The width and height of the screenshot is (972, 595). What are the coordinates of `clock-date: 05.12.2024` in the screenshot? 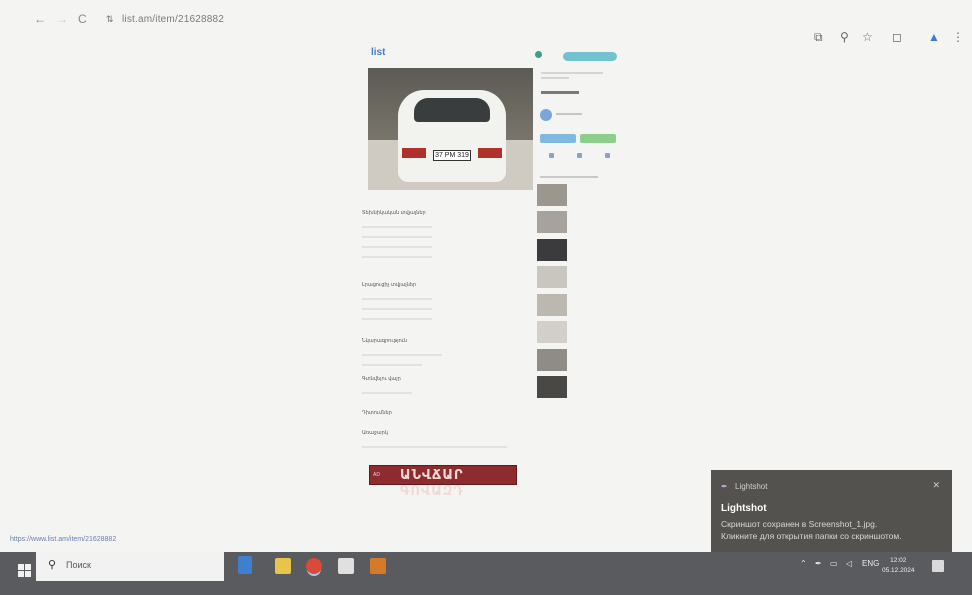 It's located at (898, 570).